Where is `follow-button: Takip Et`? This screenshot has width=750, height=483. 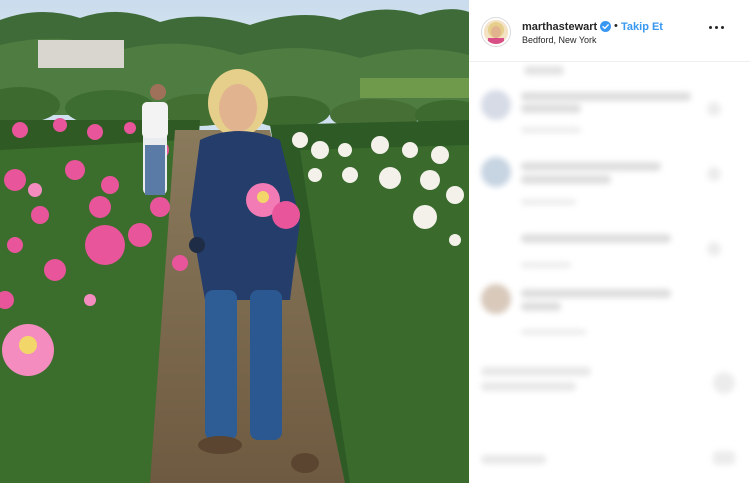 follow-button: Takip Et is located at coordinates (642, 27).